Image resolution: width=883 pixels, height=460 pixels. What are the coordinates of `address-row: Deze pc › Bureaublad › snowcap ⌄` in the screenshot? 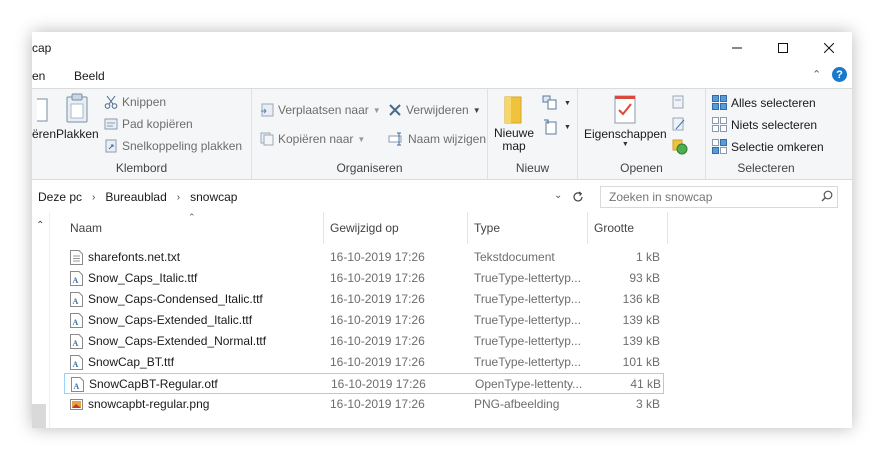 It's located at (442, 197).